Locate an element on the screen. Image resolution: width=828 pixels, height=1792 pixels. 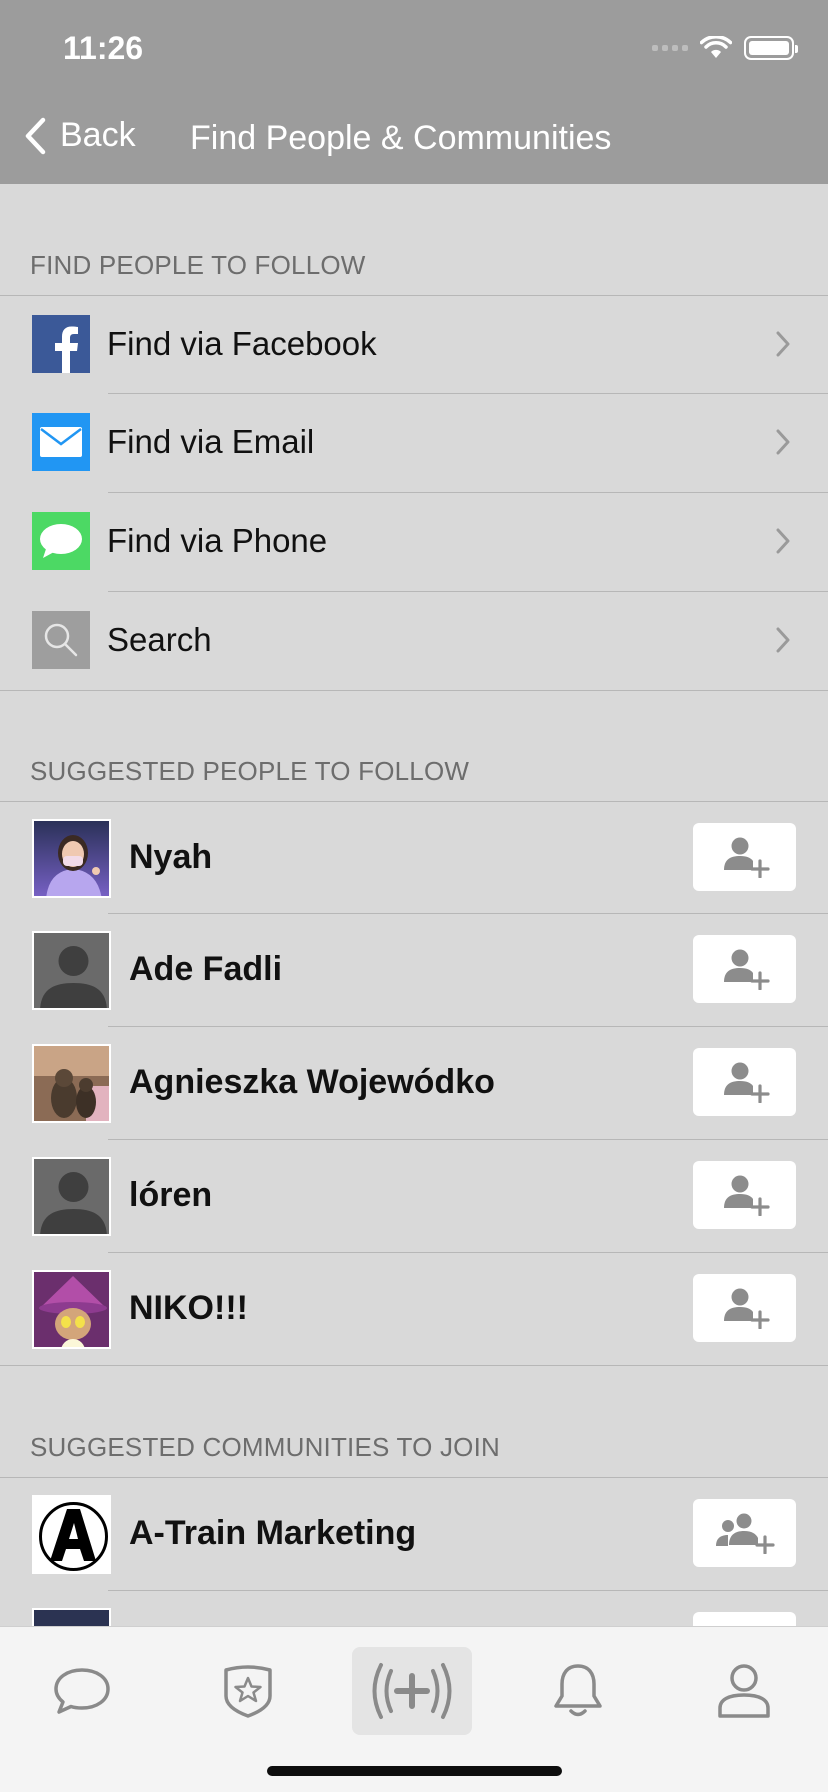
wifi-icon is located at coordinates (716, 47).